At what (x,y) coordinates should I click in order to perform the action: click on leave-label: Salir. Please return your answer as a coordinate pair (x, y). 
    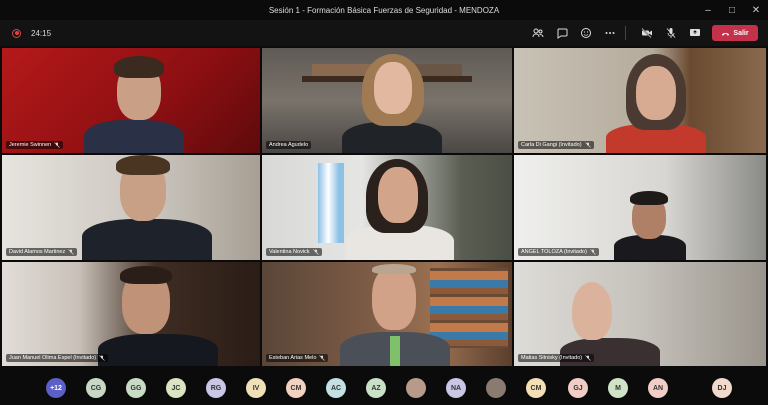
    Looking at the image, I should click on (741, 33).